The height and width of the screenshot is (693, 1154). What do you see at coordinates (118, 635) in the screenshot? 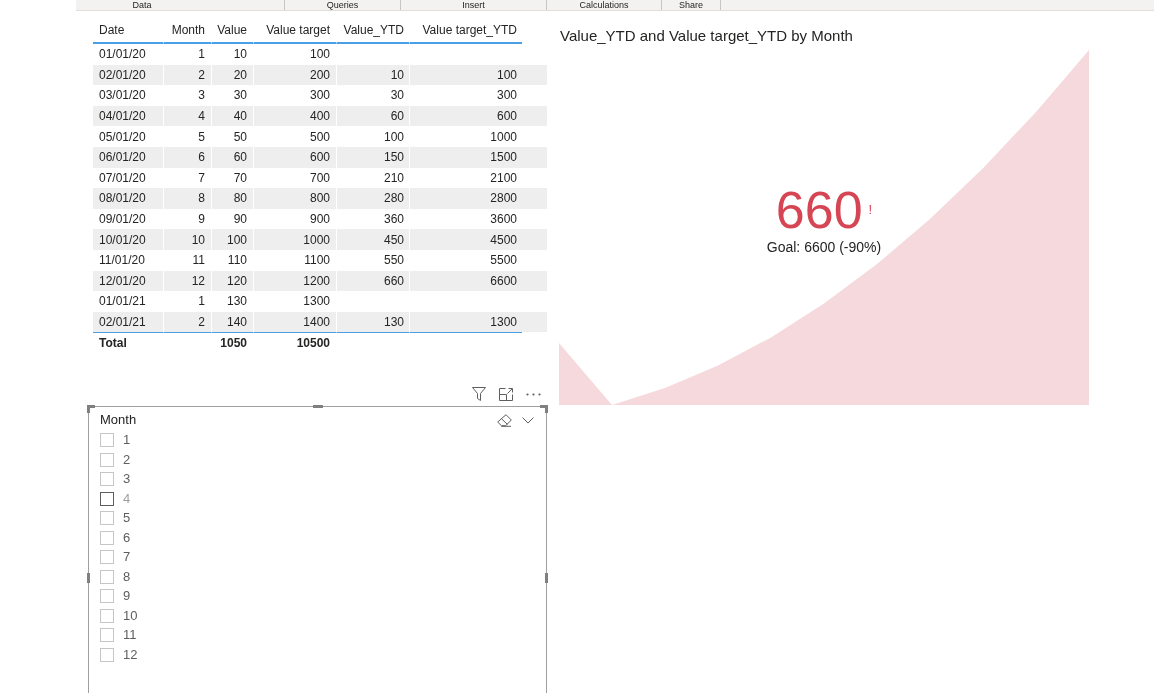
I see `slicer-item: 11` at bounding box center [118, 635].